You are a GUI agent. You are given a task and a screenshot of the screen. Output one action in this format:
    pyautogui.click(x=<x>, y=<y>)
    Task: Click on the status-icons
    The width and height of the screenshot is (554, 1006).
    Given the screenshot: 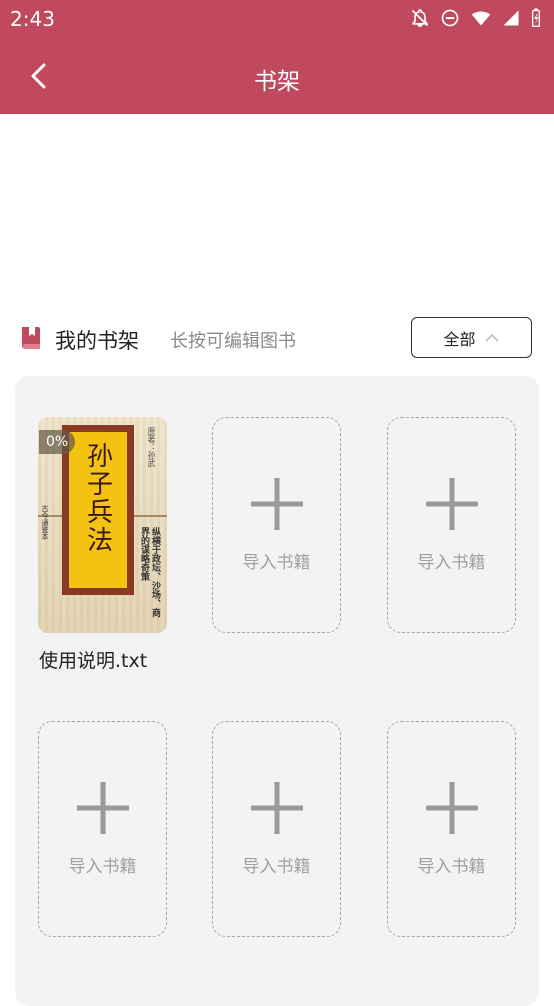 What is the action you would take?
    pyautogui.click(x=476, y=18)
    